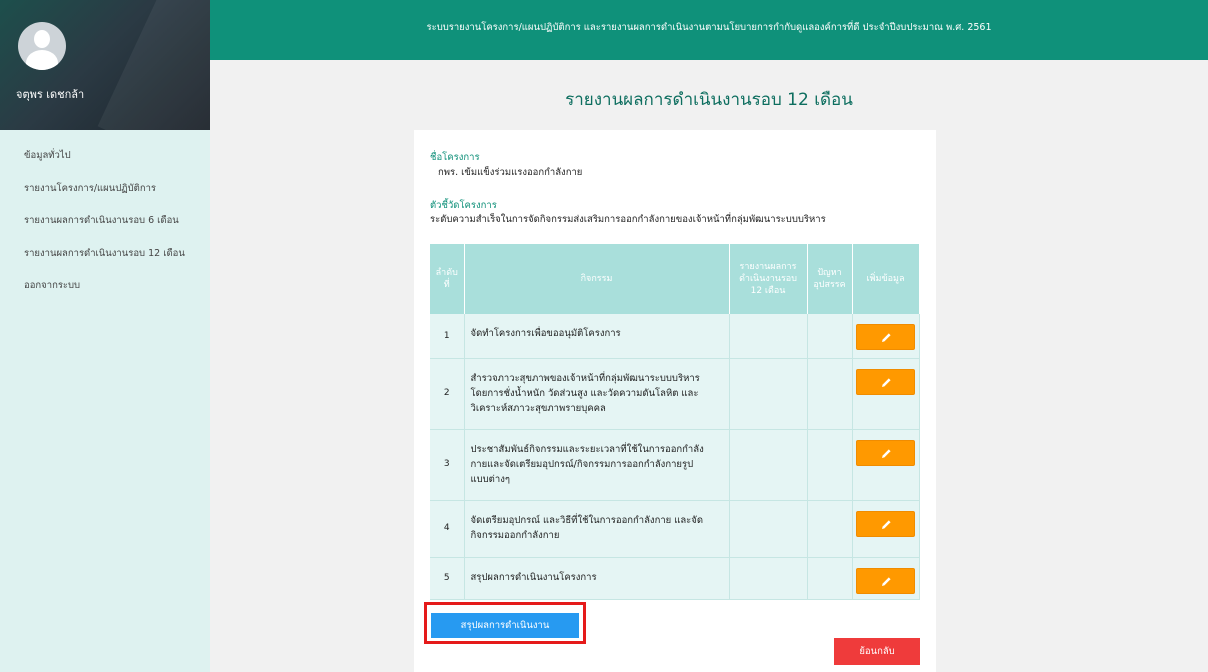  I want to click on avatar-head-icon, so click(42, 39).